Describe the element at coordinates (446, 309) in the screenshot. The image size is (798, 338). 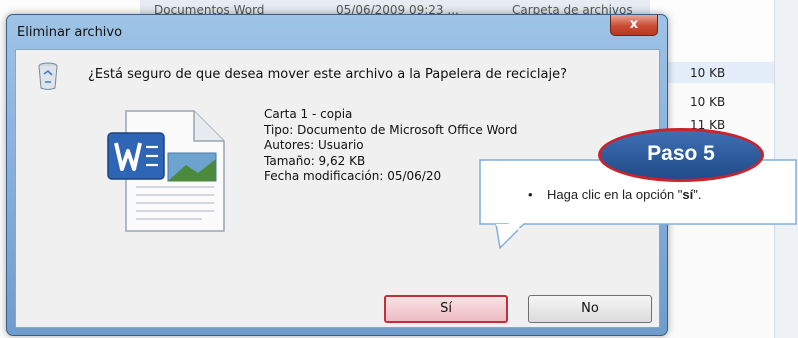
I see `yes-button: Sí` at that location.